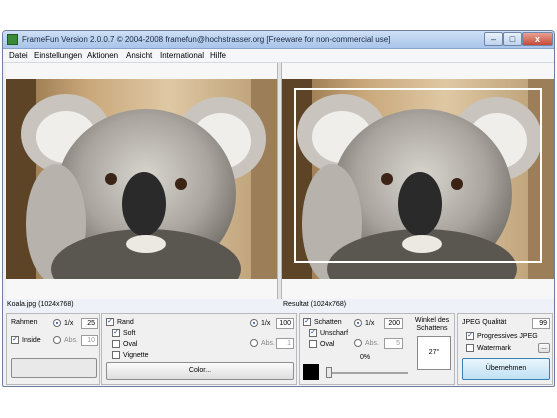 The width and height of the screenshot is (557, 418). I want to click on inside-checkbox: ✓, so click(15, 340).